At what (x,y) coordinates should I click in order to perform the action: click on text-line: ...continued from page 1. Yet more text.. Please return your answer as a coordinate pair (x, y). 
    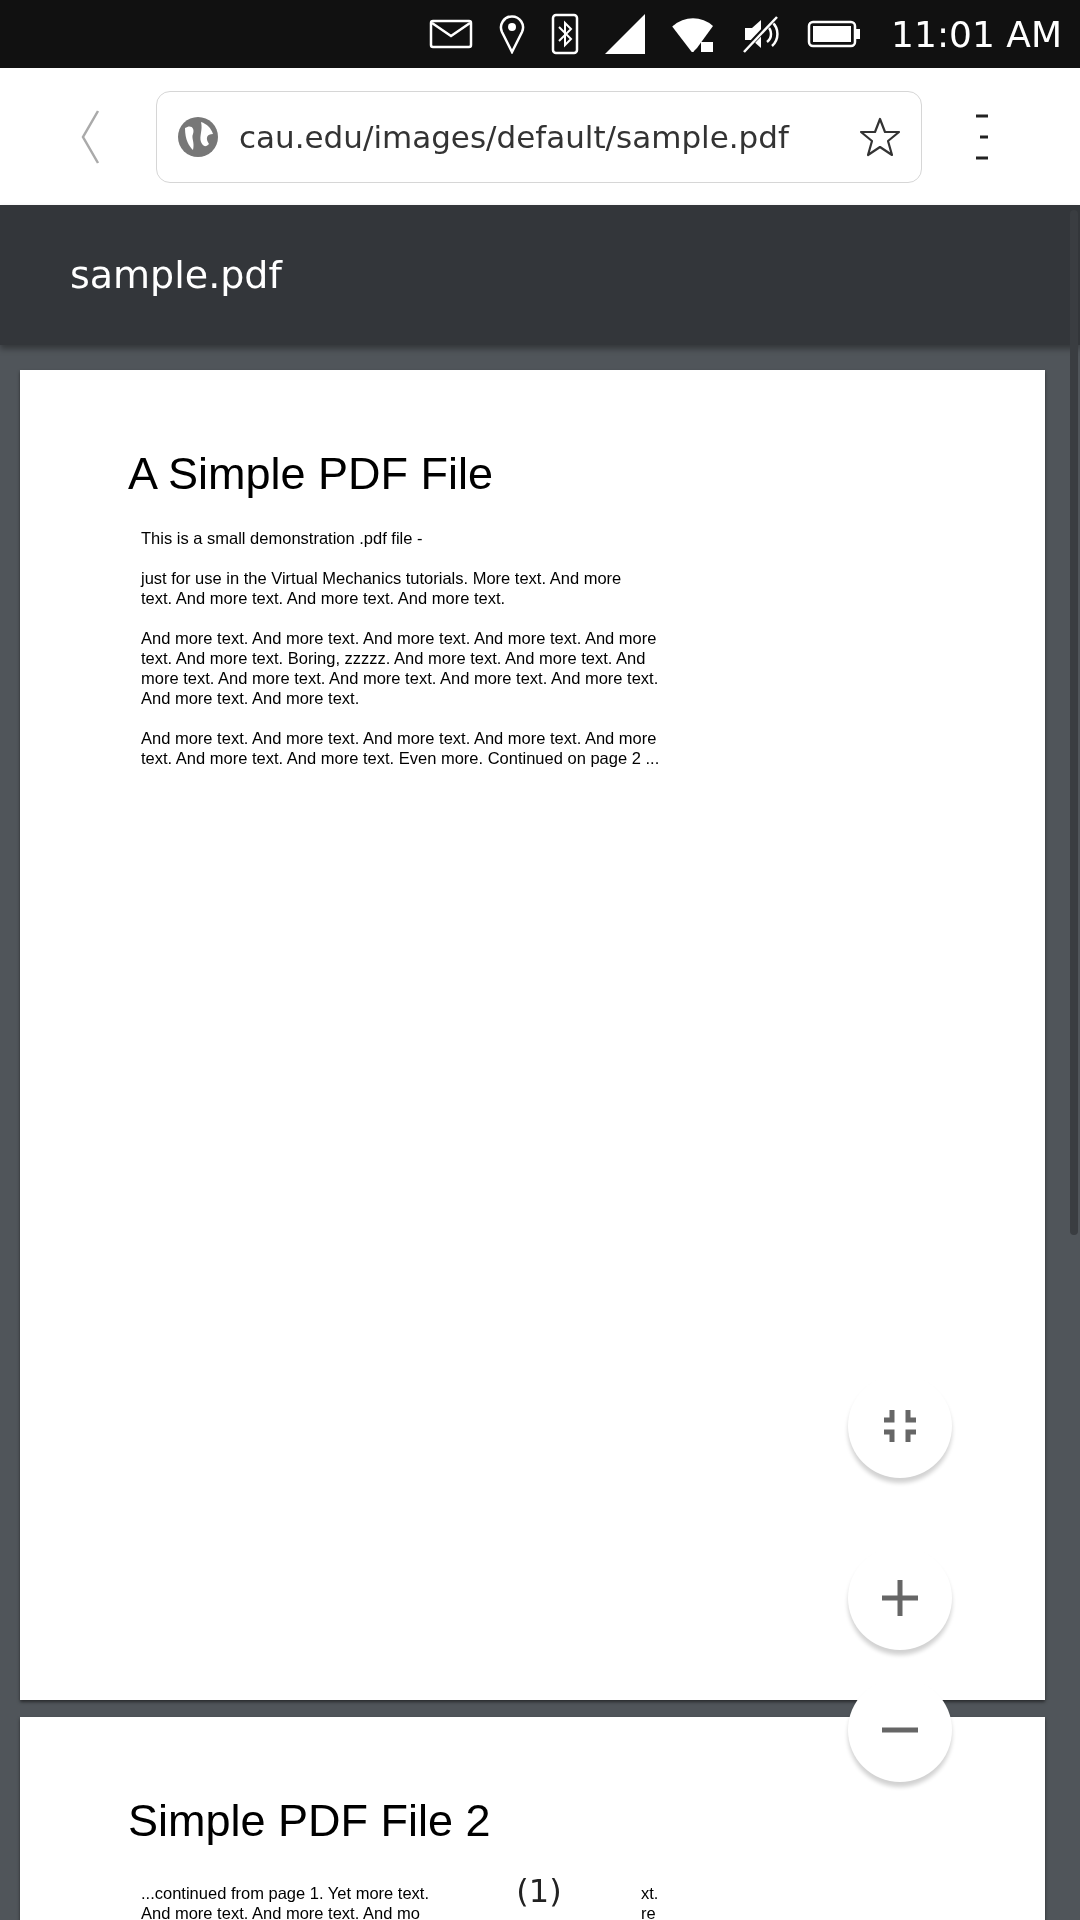
    Looking at the image, I should click on (285, 1893).